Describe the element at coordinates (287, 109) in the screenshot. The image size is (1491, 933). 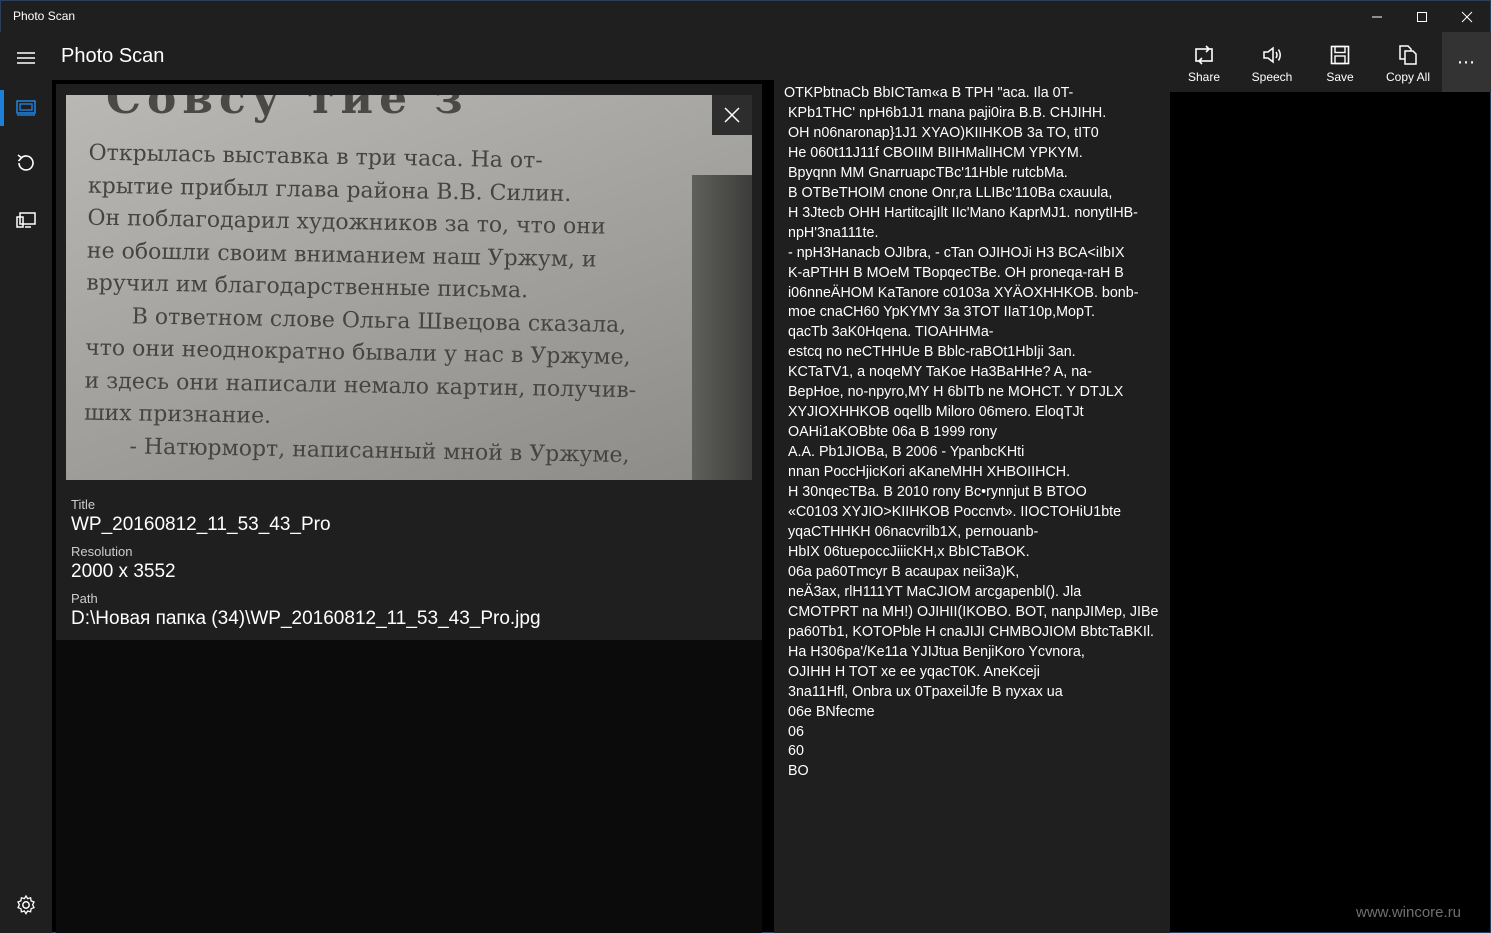
I see `photo-heading-fragment: Совсу тие з` at that location.